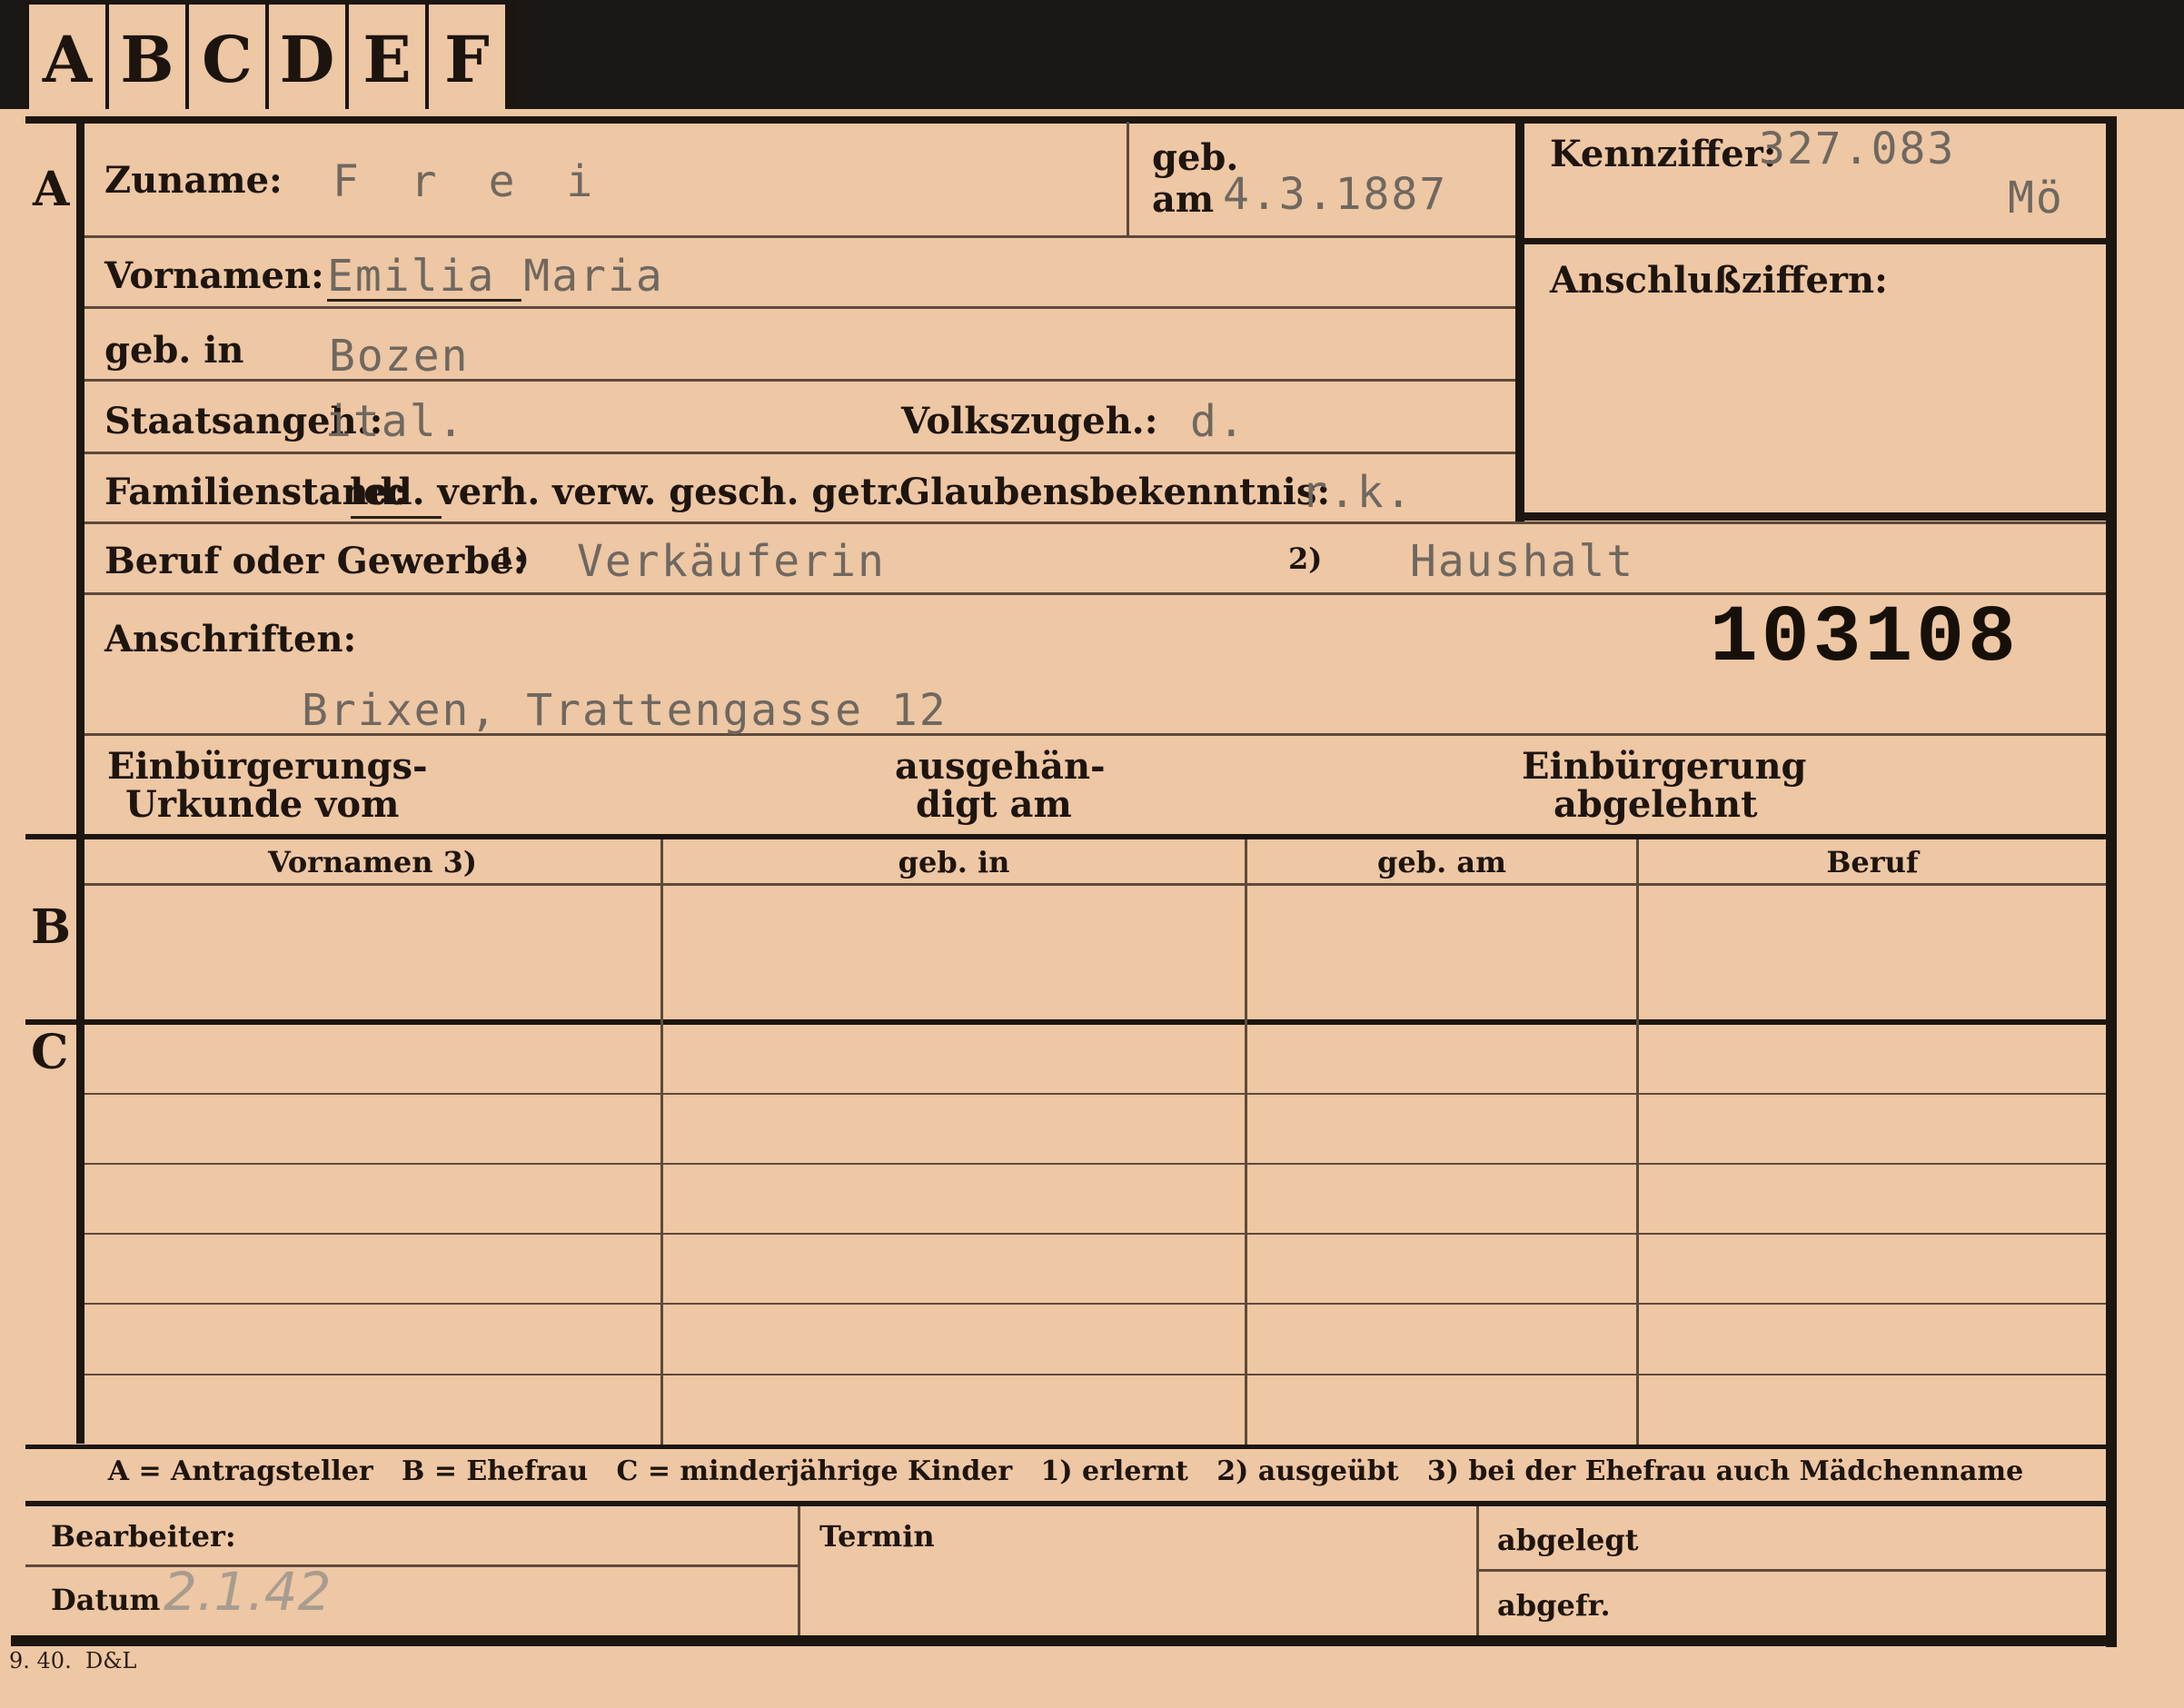  I want to click on geburtsort-value: Bozen, so click(400, 356).